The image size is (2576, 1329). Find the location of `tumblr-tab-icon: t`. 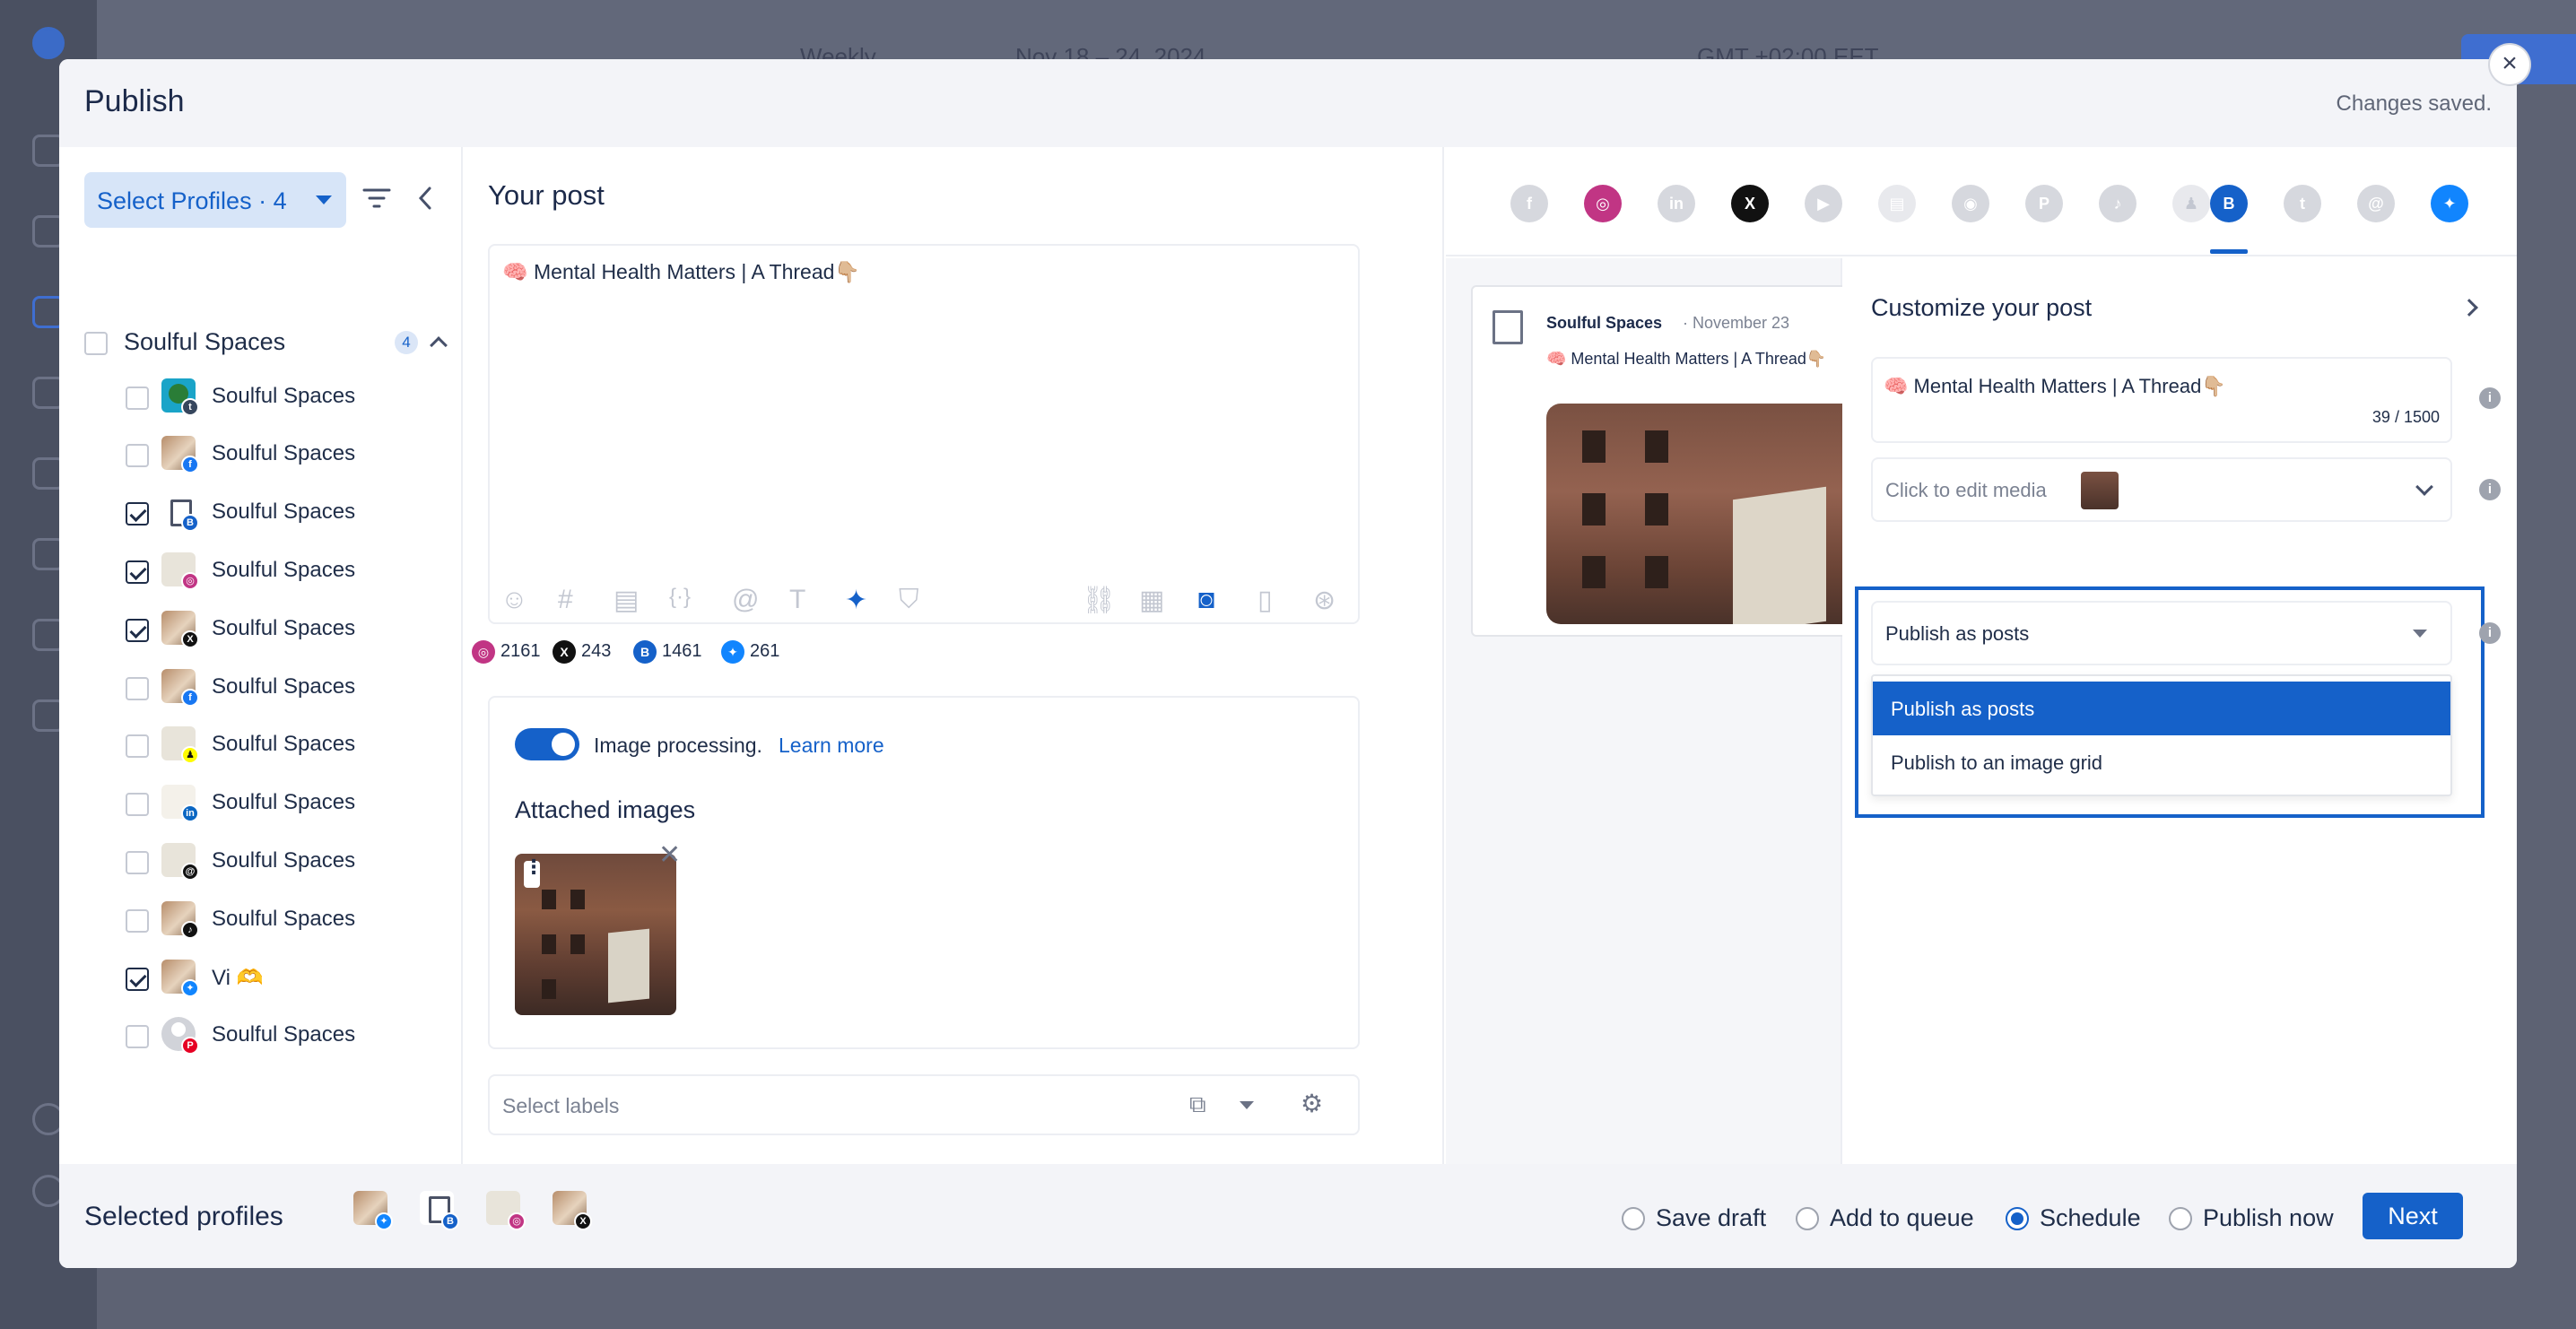

tumblr-tab-icon: t is located at coordinates (2302, 203).